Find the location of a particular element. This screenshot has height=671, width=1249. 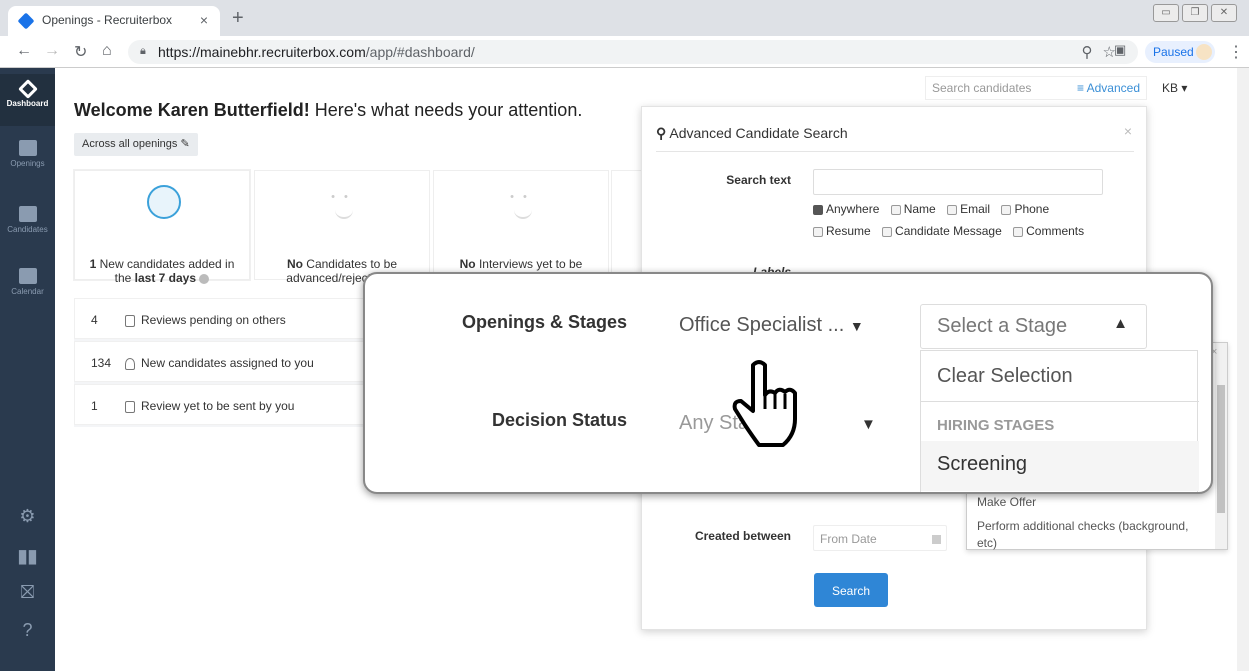

search-text-input is located at coordinates (958, 182).